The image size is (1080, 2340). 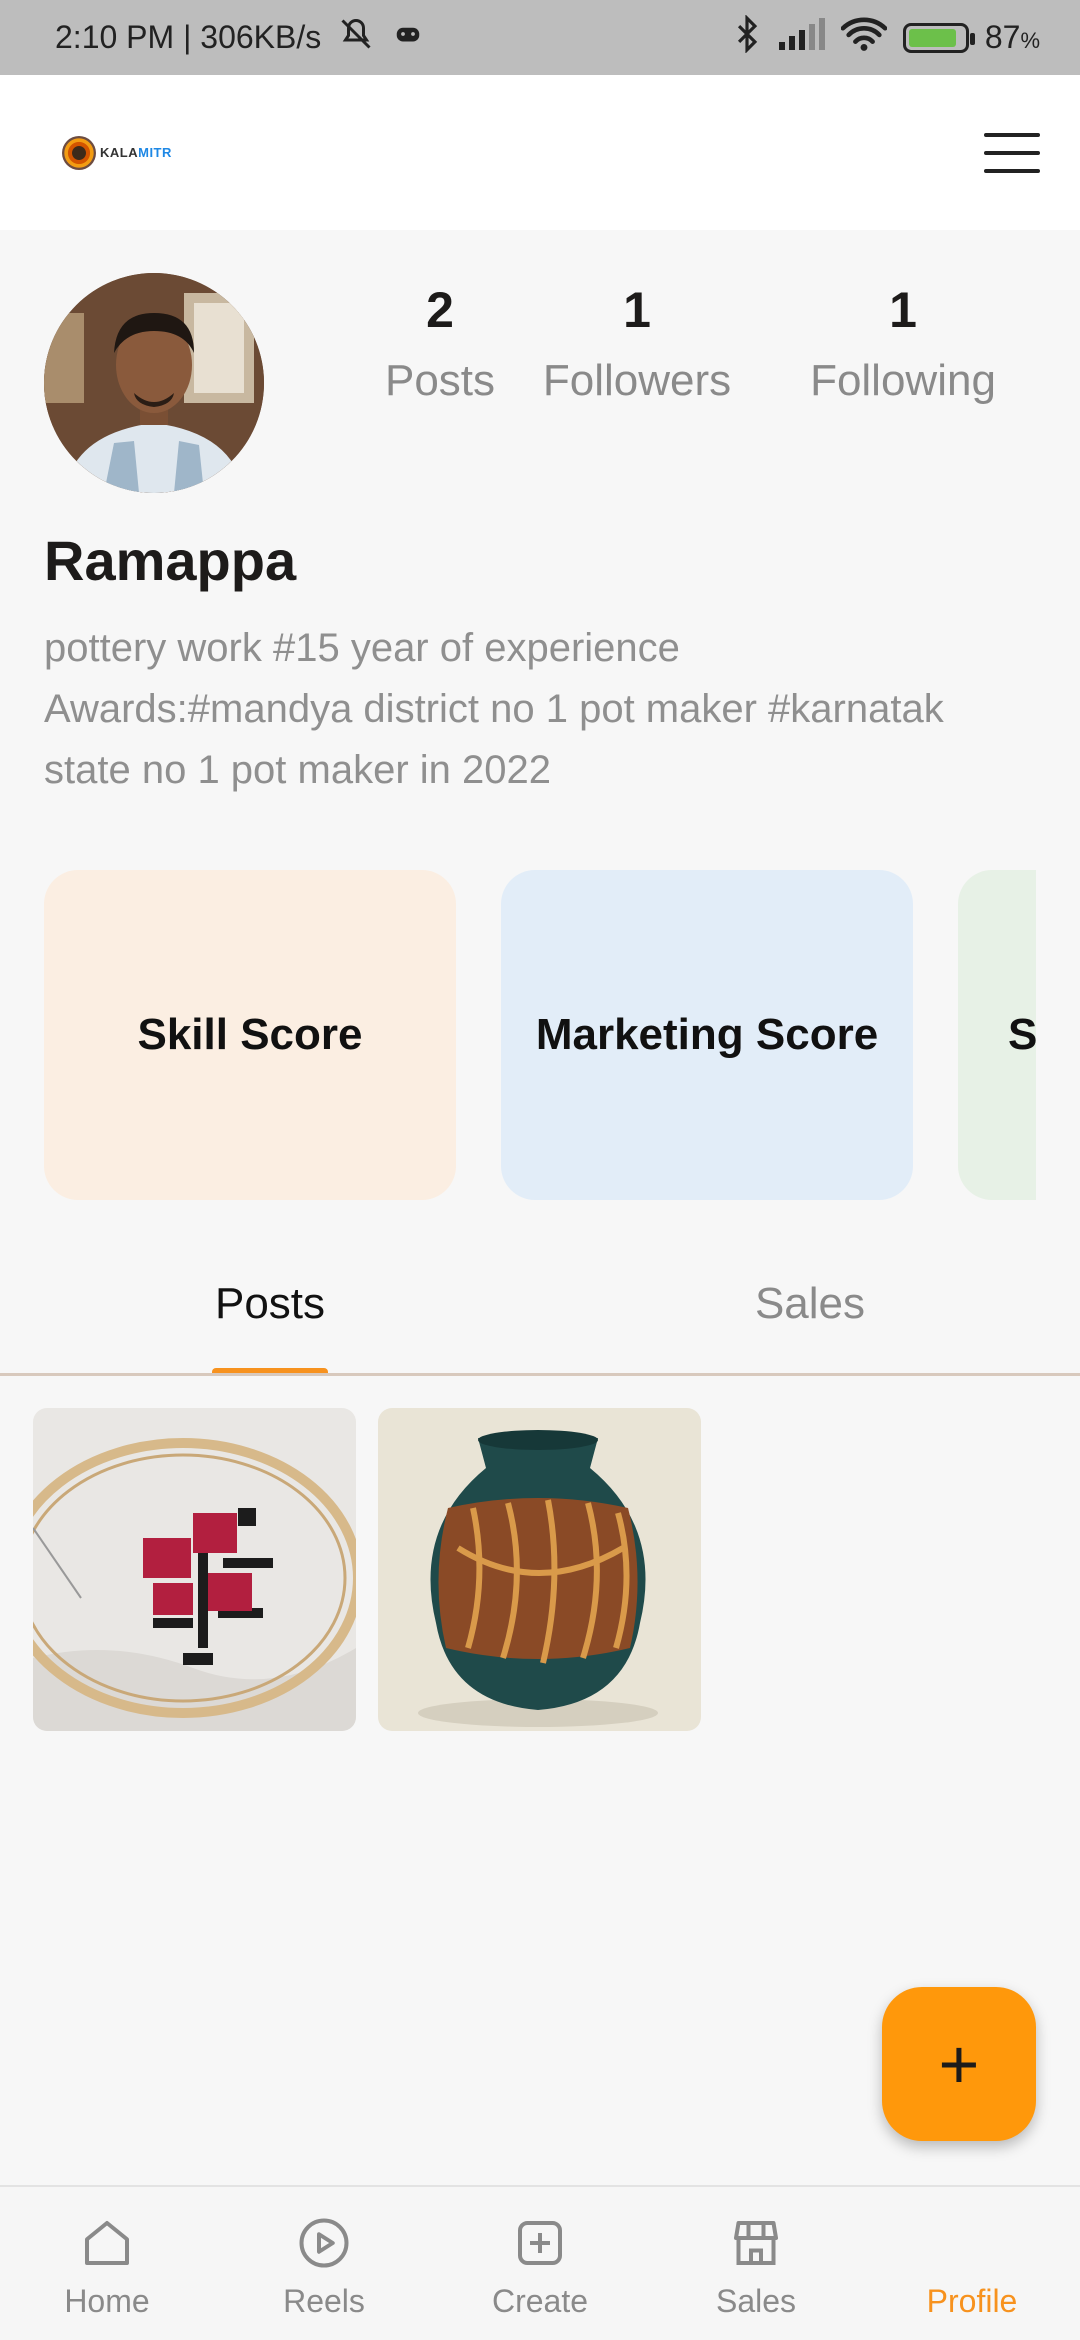 What do you see at coordinates (440, 380) in the screenshot?
I see `stat-label: Posts` at bounding box center [440, 380].